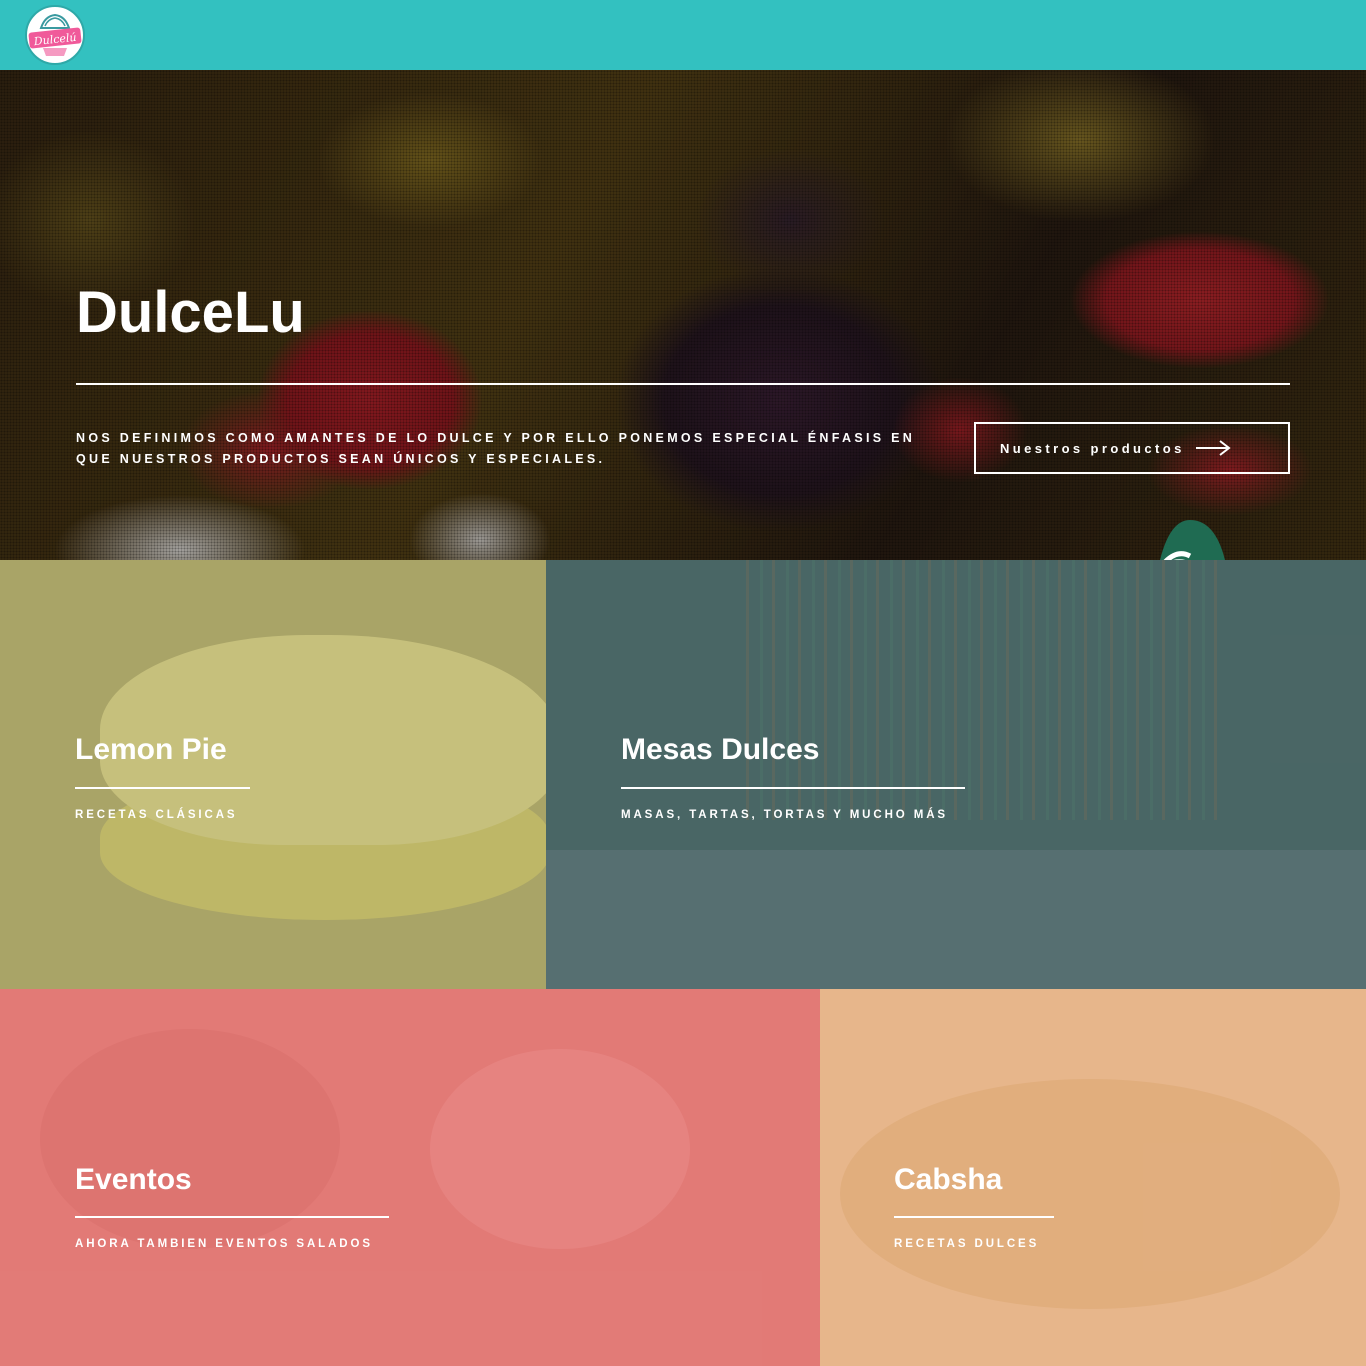 Image resolution: width=1366 pixels, height=1366 pixels. I want to click on tile-title: Mesas Dulces, so click(720, 749).